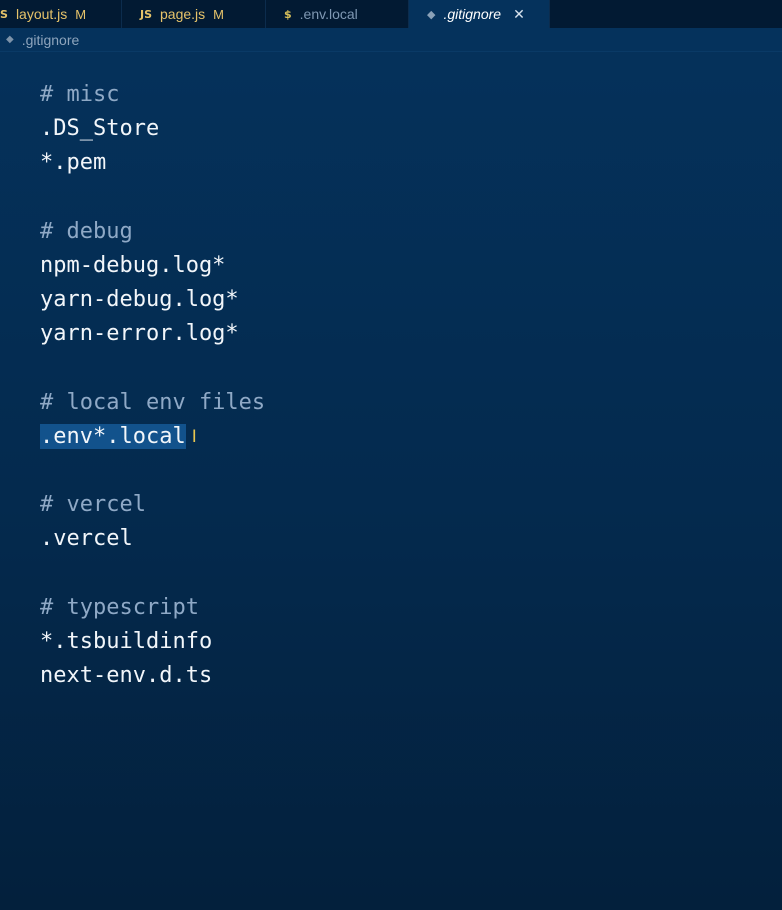 The width and height of the screenshot is (782, 910). What do you see at coordinates (146, 14) in the screenshot?
I see `javascript-file-icon: JS` at bounding box center [146, 14].